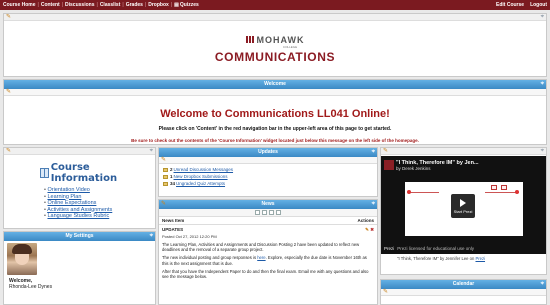 The height and width of the screenshot is (305, 550). I want to click on list-item: 2 Unread Discussion Messages, so click(268, 169).